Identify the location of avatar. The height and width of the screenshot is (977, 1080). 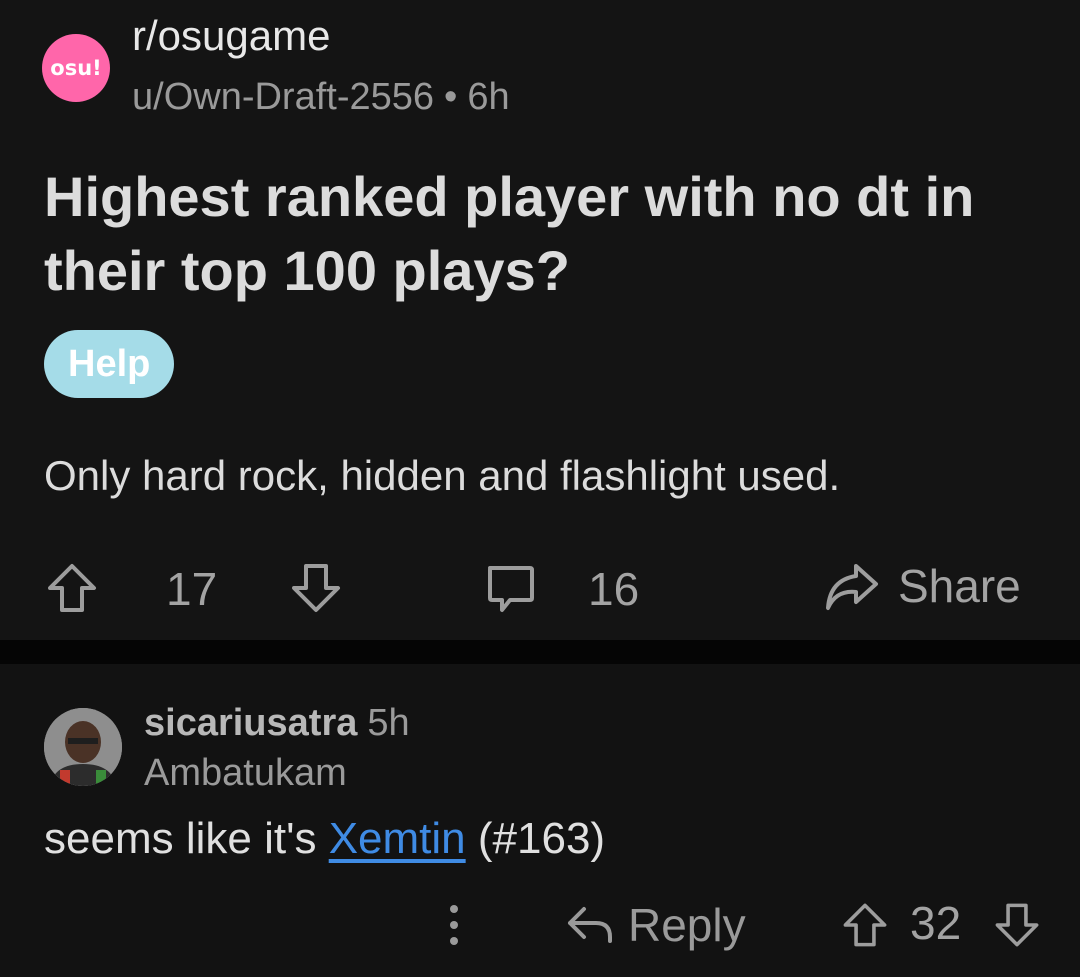
(83, 747).